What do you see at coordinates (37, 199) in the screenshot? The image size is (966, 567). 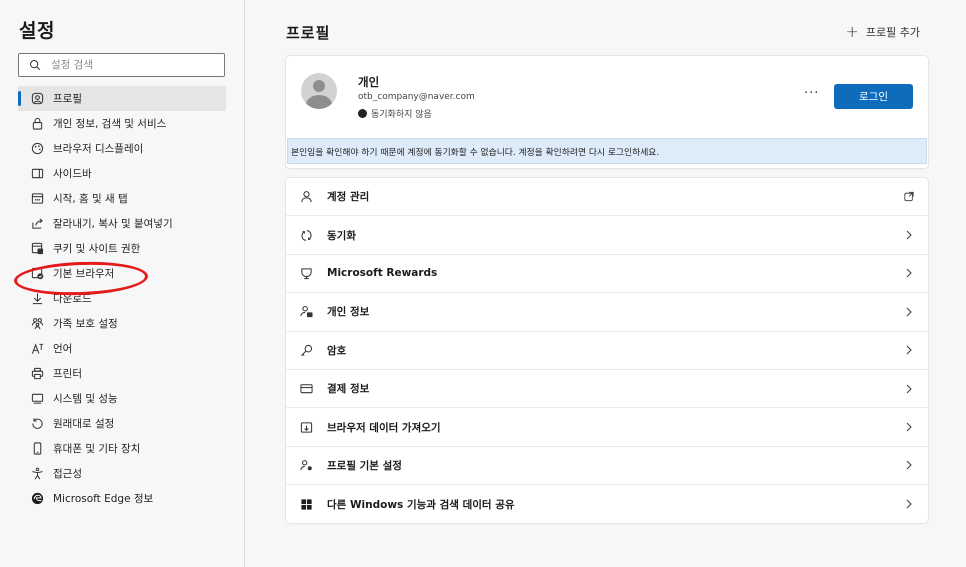 I see `home-tab-icon` at bounding box center [37, 199].